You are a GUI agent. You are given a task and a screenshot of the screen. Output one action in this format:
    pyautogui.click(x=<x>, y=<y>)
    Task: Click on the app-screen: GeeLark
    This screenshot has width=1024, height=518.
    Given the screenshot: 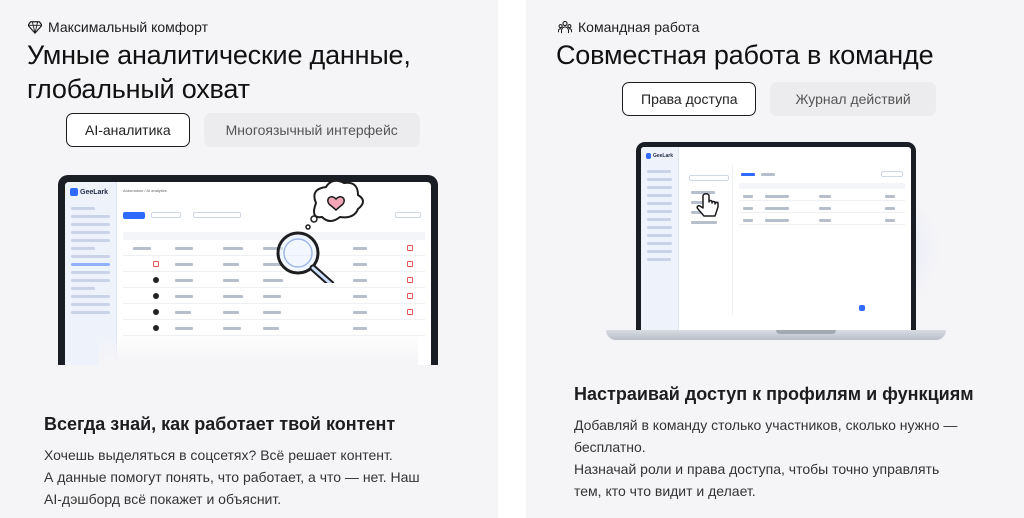 What is the action you would take?
    pyautogui.click(x=776, y=238)
    